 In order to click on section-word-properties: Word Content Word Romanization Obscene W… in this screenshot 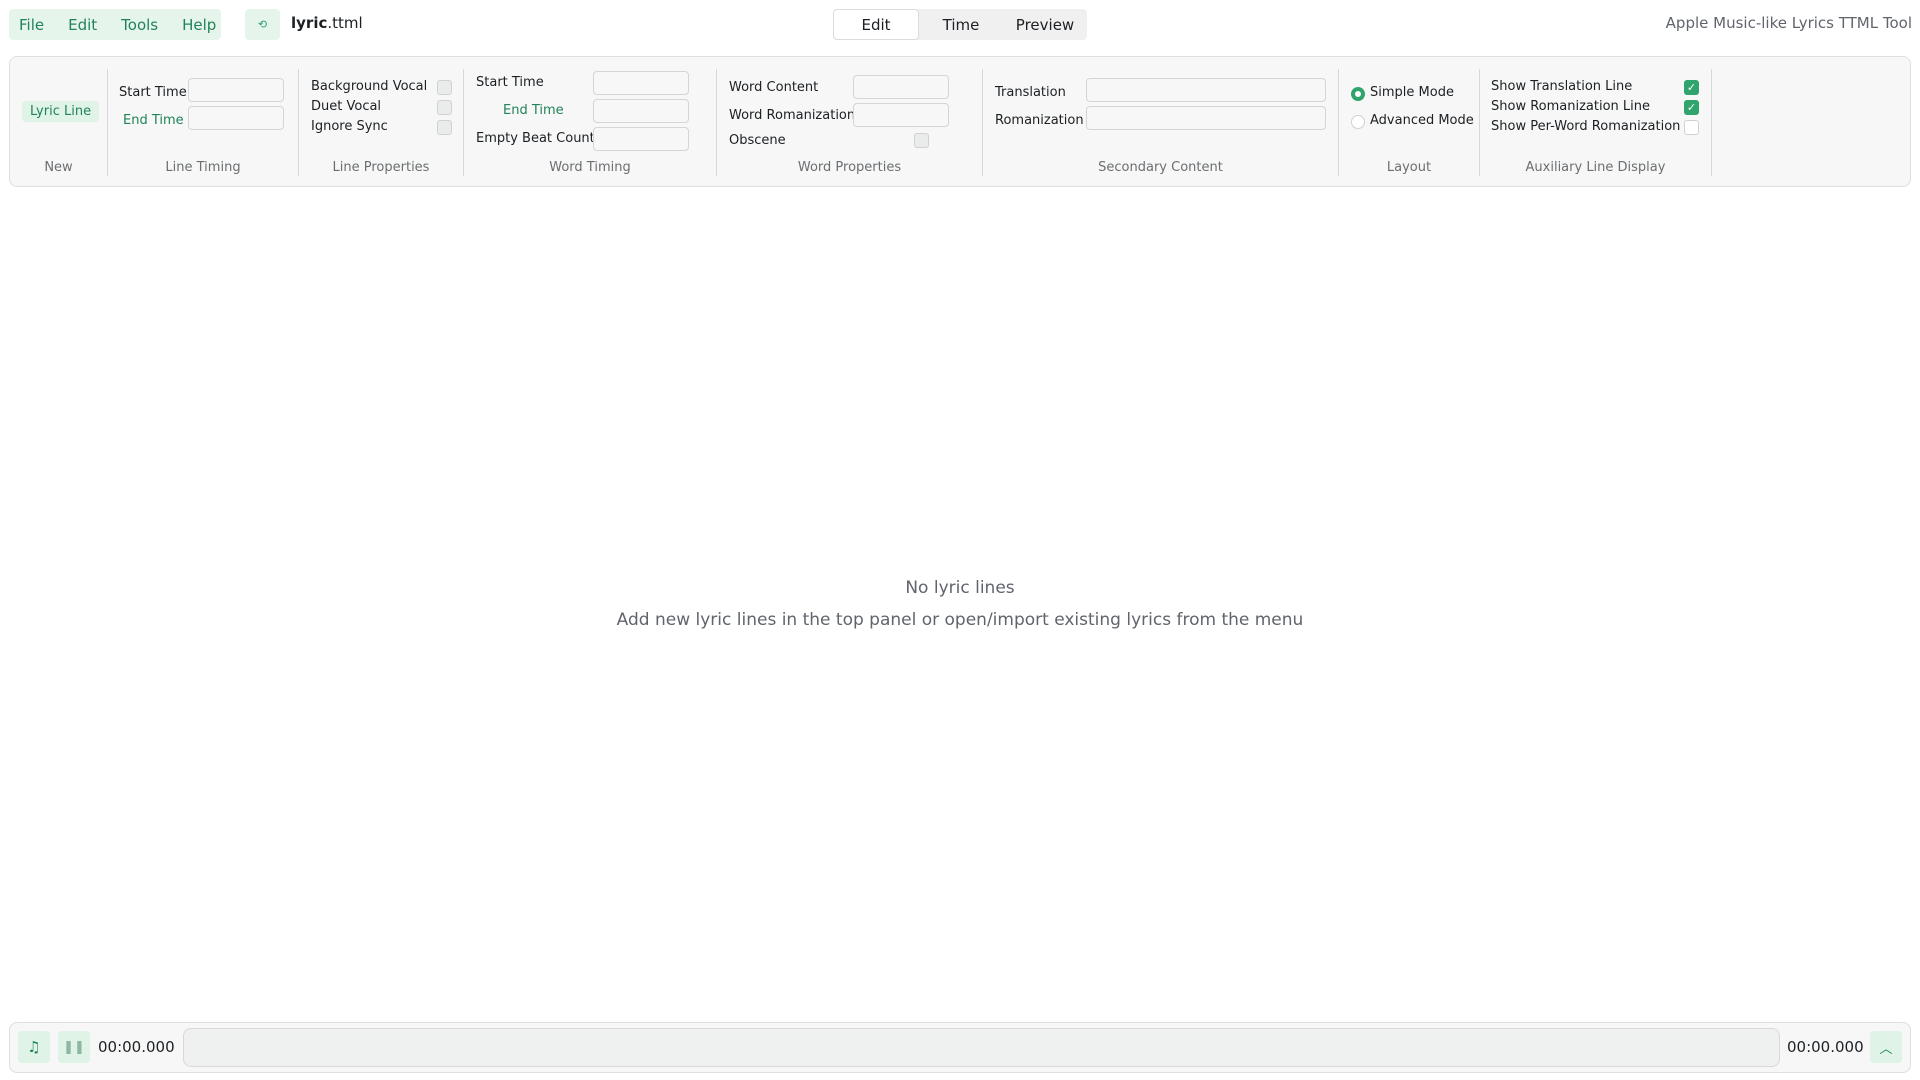, I will do `click(850, 122)`.